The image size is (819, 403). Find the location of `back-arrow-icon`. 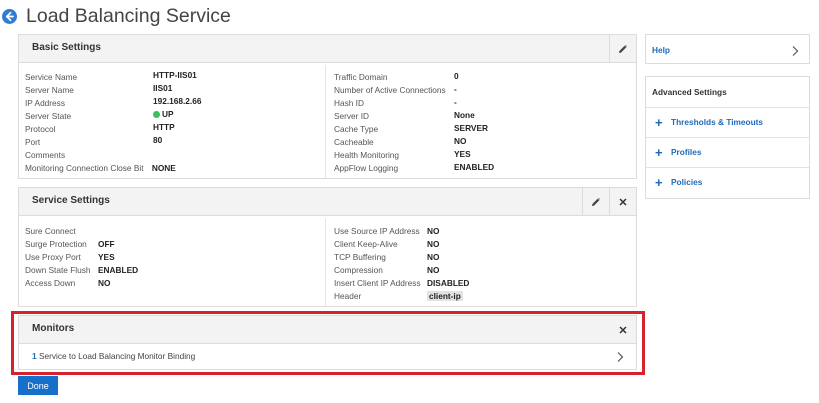

back-arrow-icon is located at coordinates (9, 16).